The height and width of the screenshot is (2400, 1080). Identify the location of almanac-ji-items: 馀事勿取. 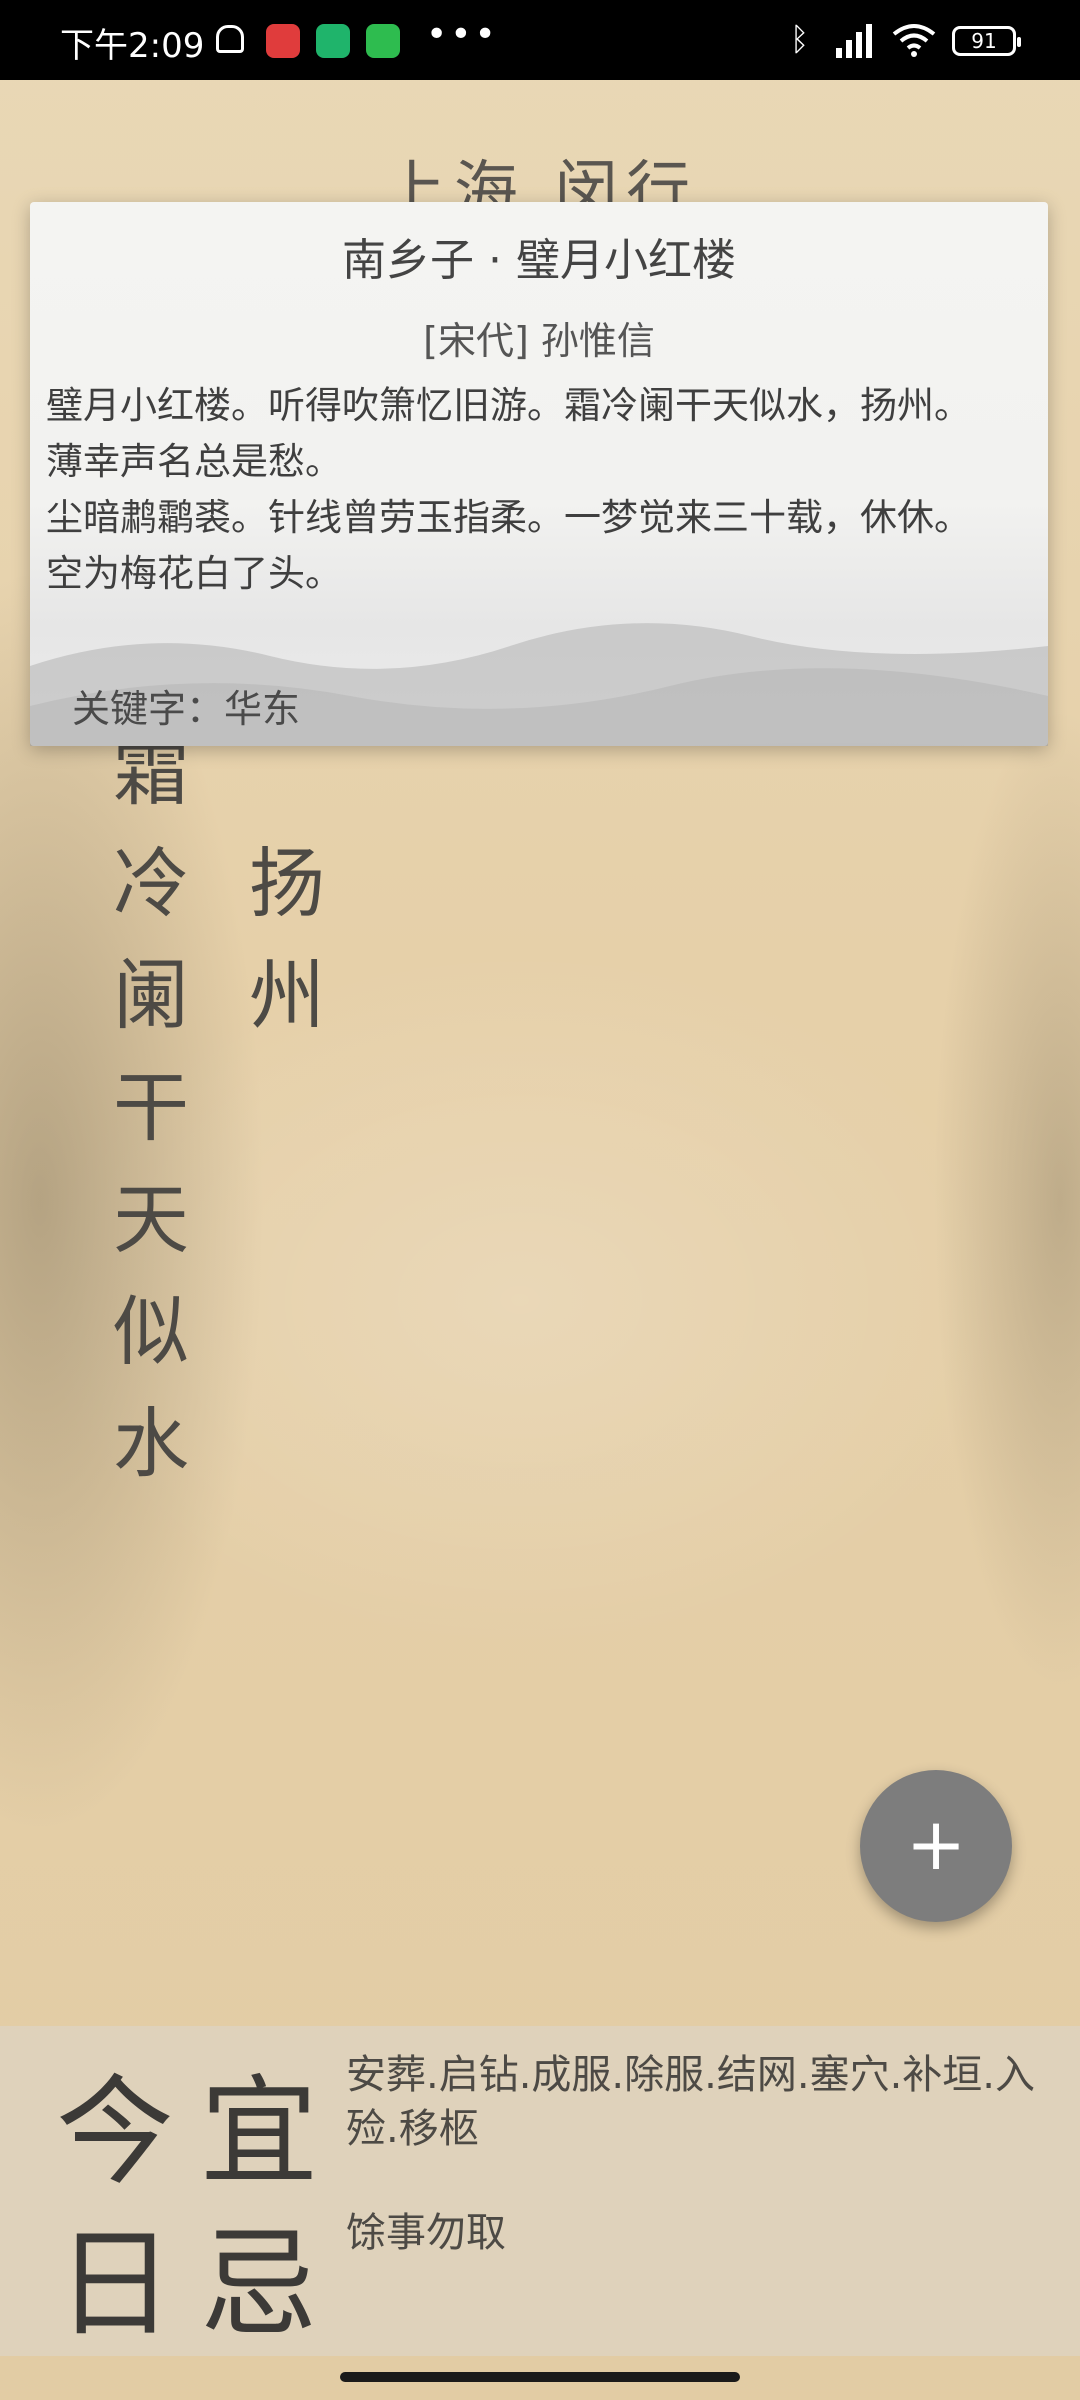
(426, 2233).